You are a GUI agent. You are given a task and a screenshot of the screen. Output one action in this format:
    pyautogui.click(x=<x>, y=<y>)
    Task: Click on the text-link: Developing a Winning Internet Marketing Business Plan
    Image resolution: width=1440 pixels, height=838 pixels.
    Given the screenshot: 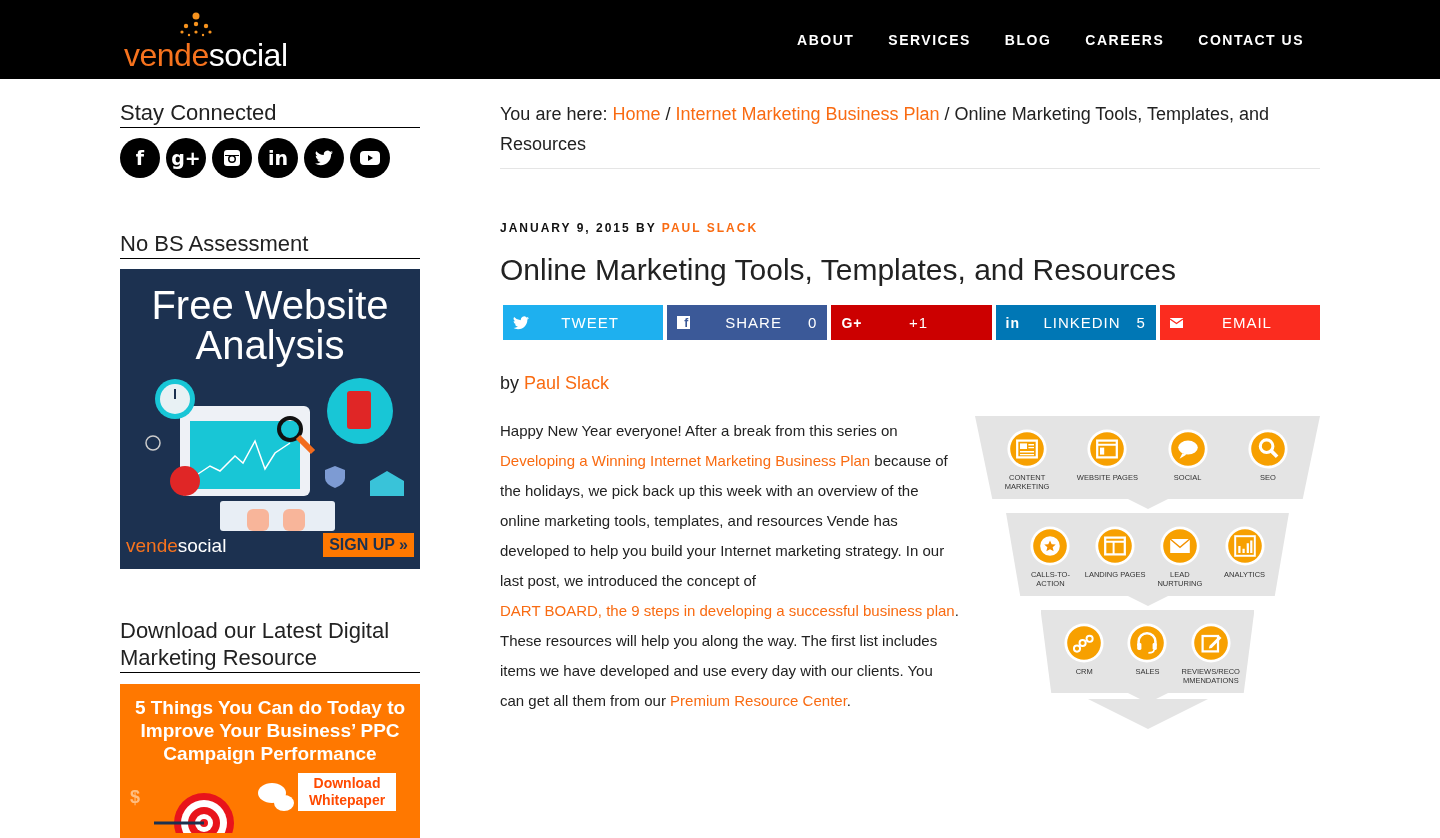 What is the action you would take?
    pyautogui.click(x=685, y=460)
    